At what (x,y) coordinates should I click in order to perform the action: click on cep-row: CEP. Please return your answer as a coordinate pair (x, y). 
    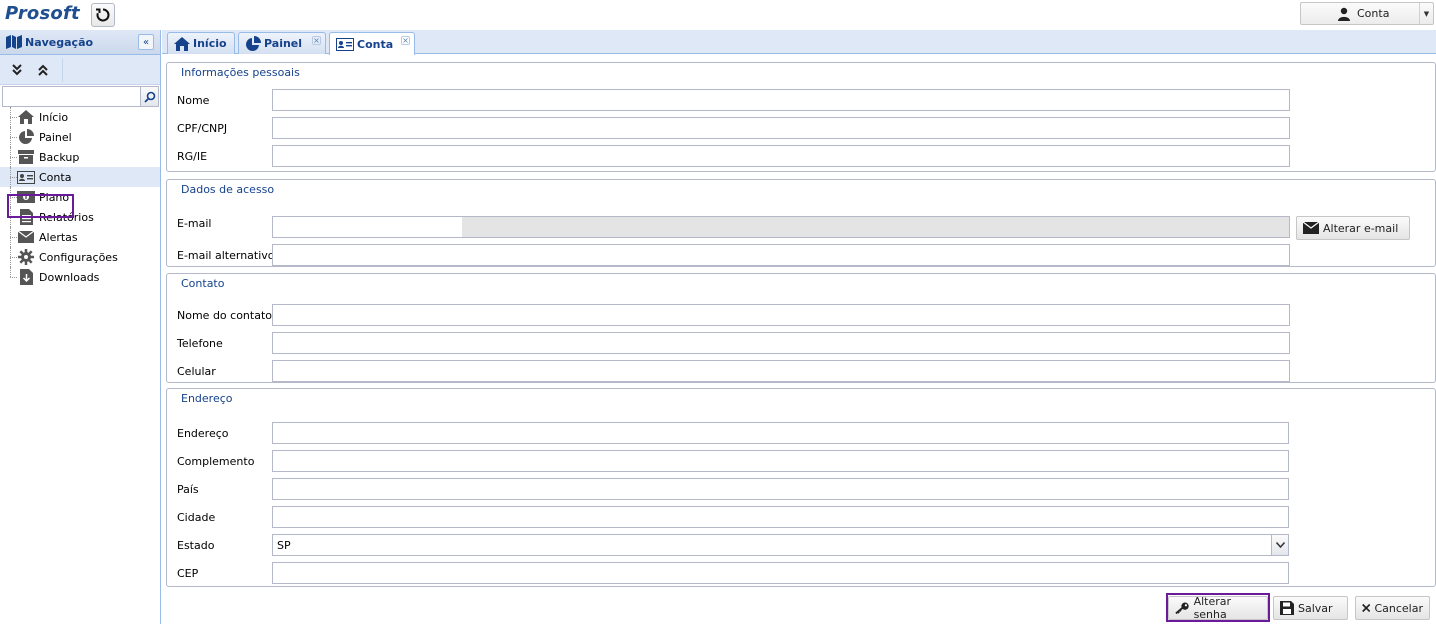
    Looking at the image, I should click on (801, 573).